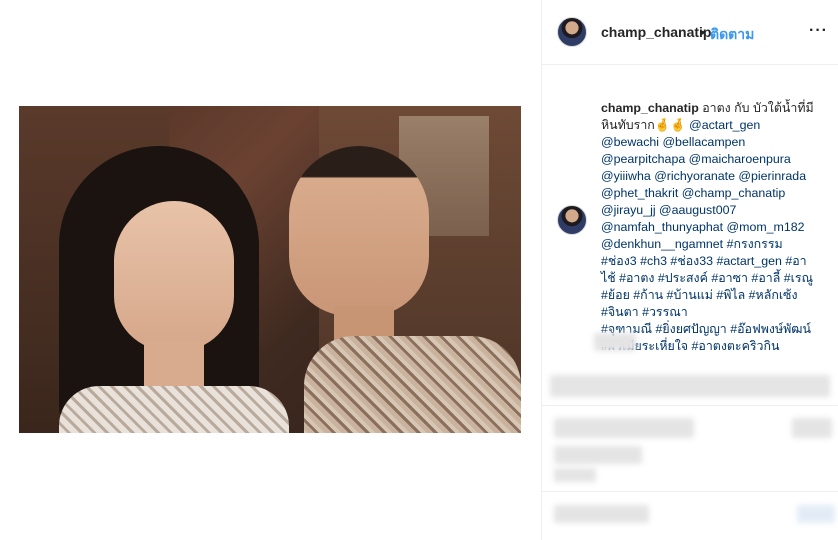  I want to click on photo-man-head, so click(359, 231).